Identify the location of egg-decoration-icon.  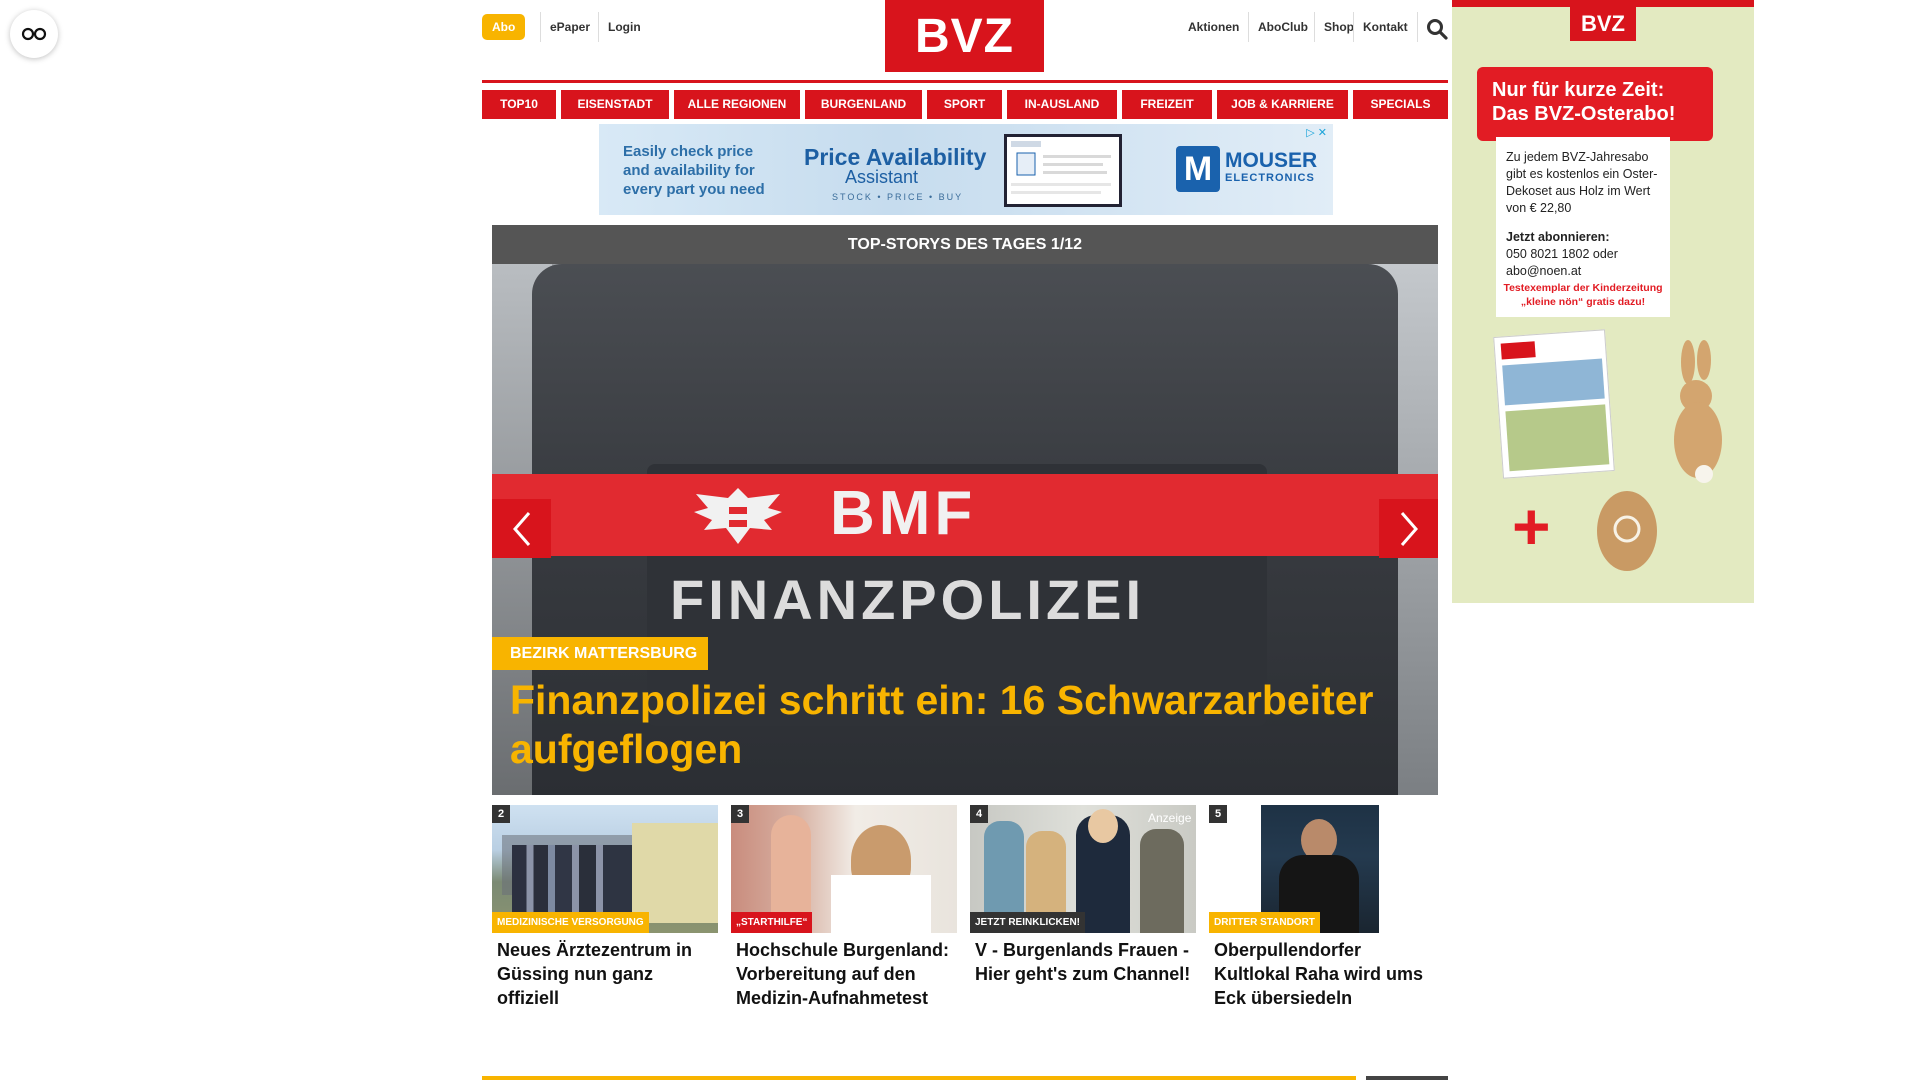
(1627, 531).